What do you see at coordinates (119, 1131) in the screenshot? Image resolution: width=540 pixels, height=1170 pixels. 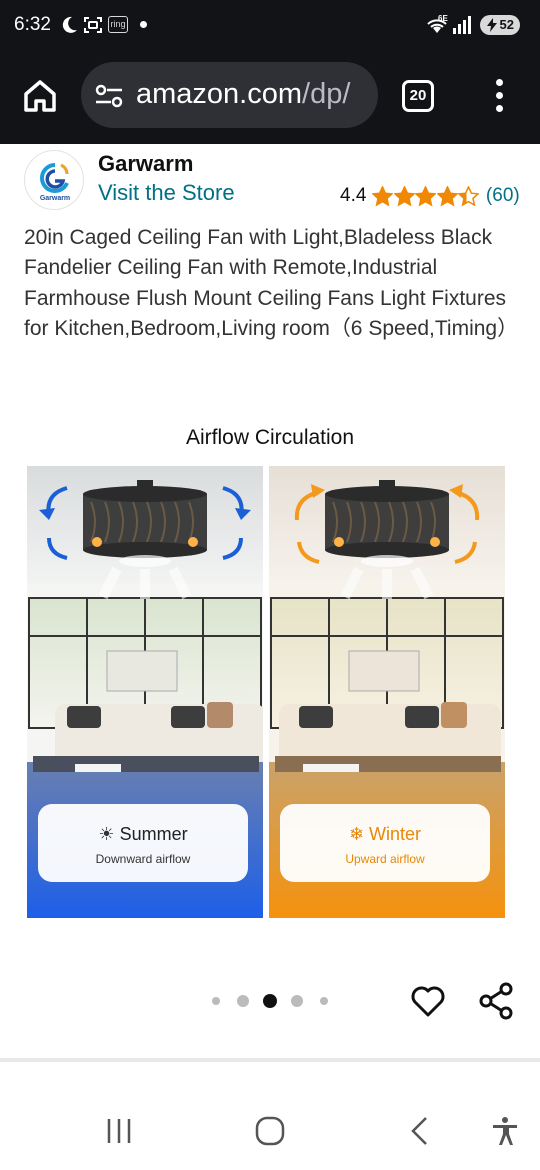 I see `recent-apps-icon` at bounding box center [119, 1131].